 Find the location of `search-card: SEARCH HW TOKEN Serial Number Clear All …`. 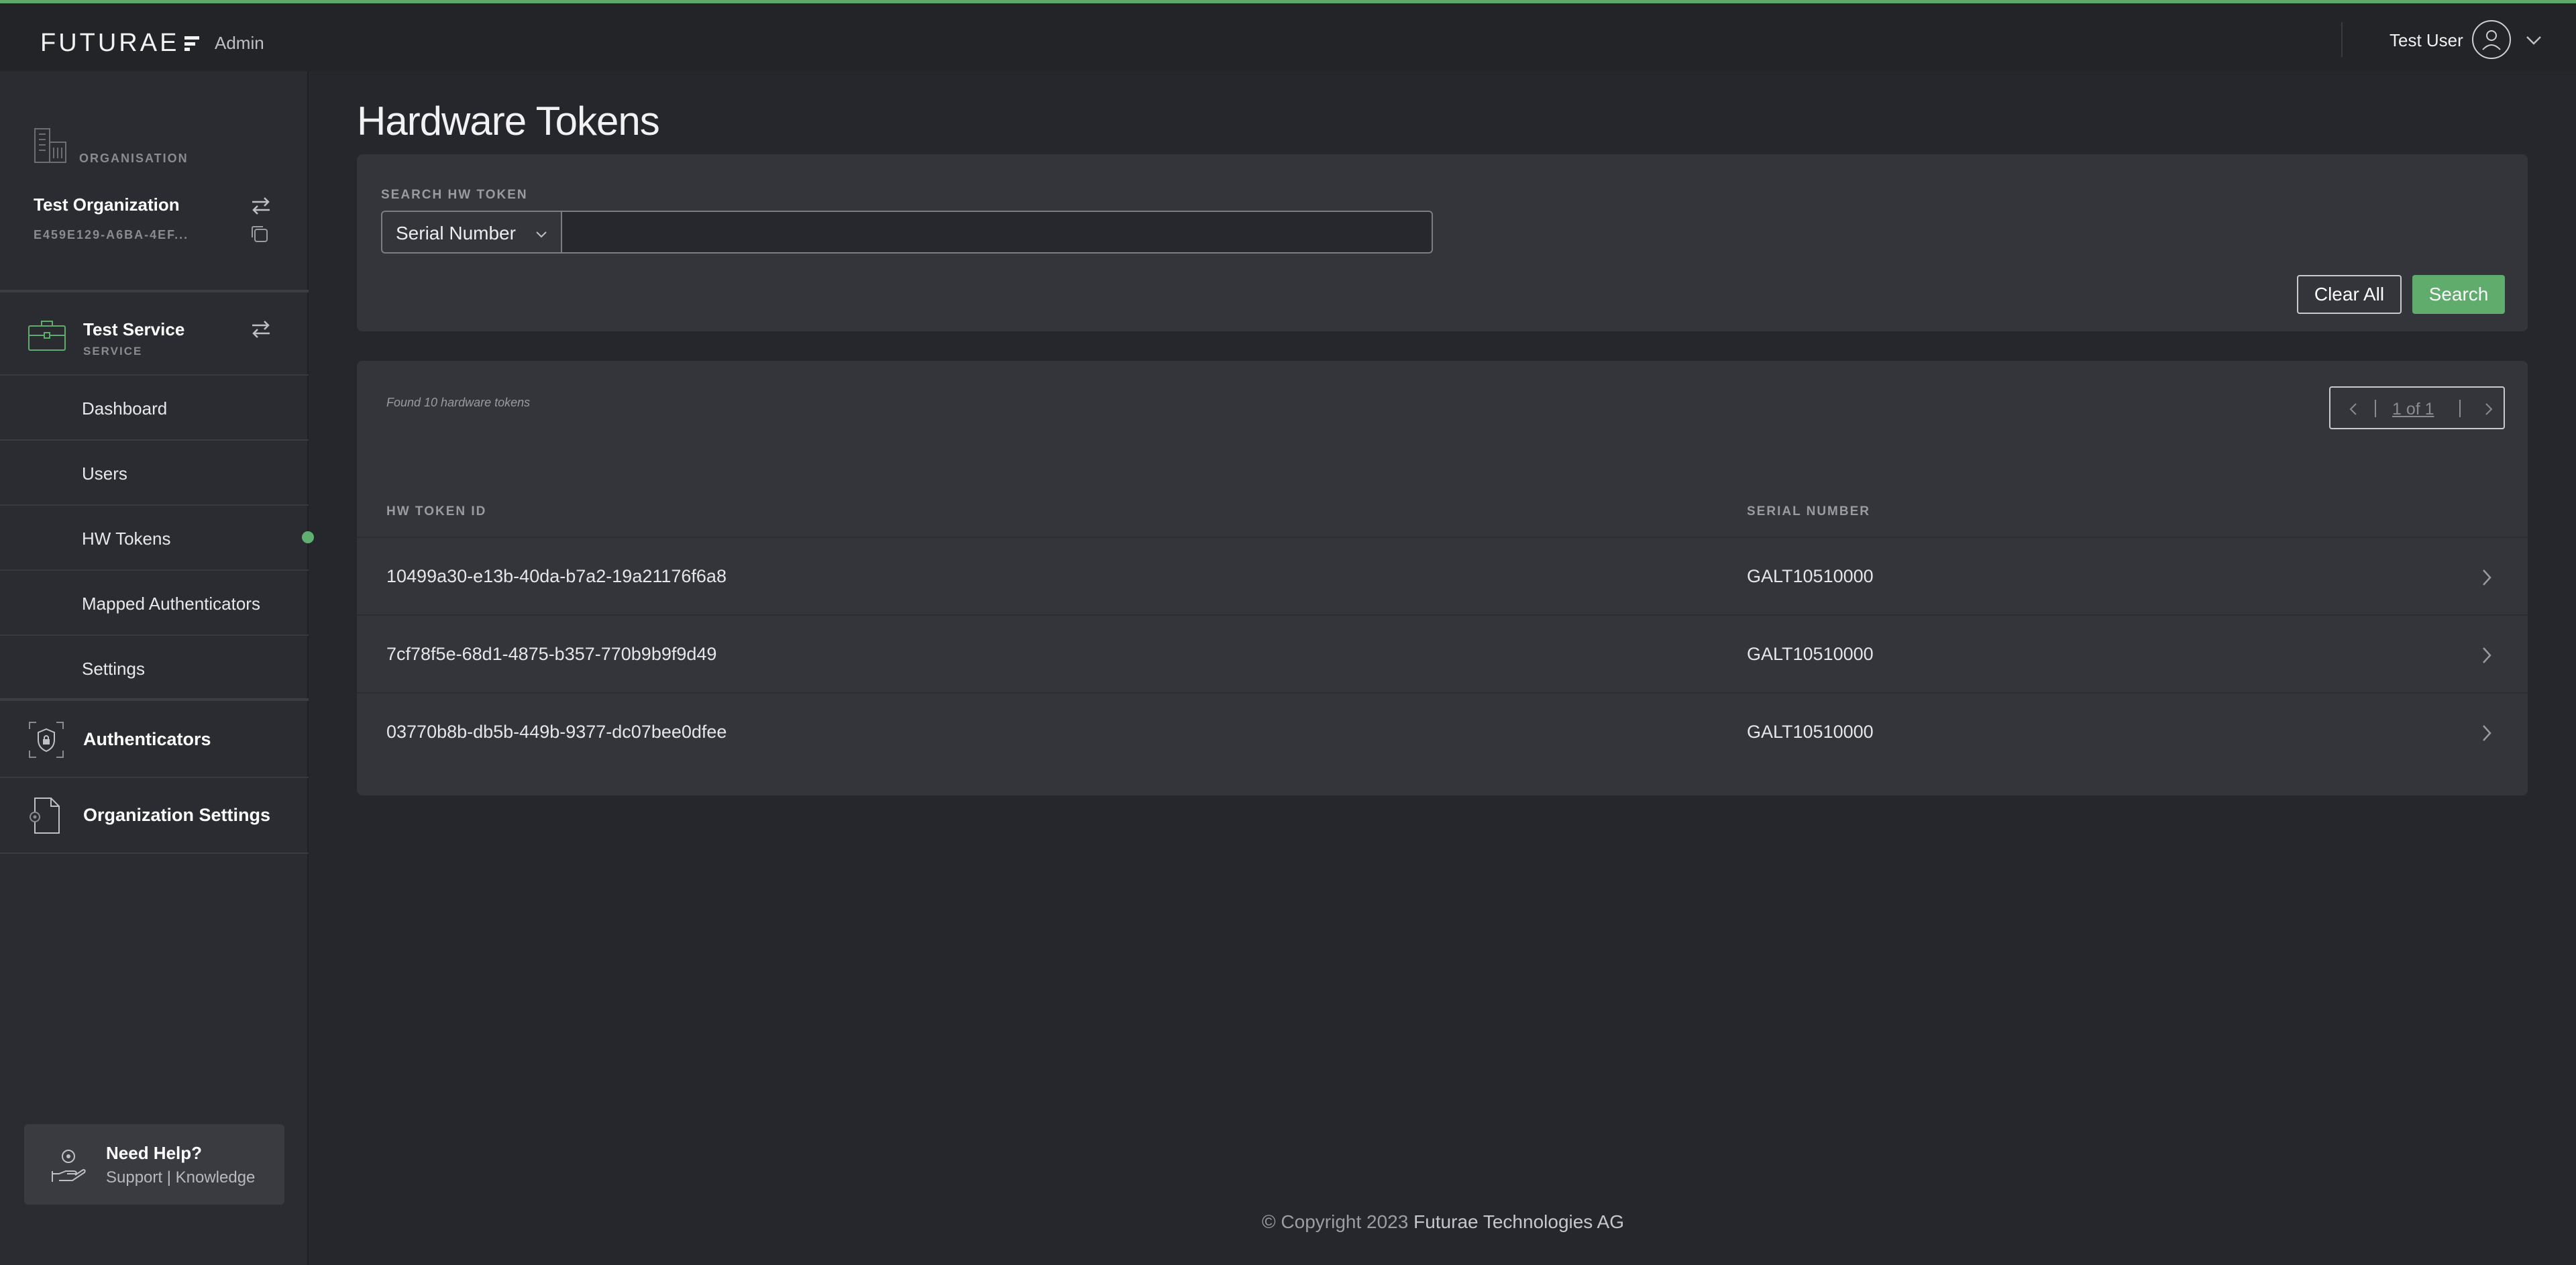

search-card: SEARCH HW TOKEN Serial Number Clear All … is located at coordinates (1442, 243).